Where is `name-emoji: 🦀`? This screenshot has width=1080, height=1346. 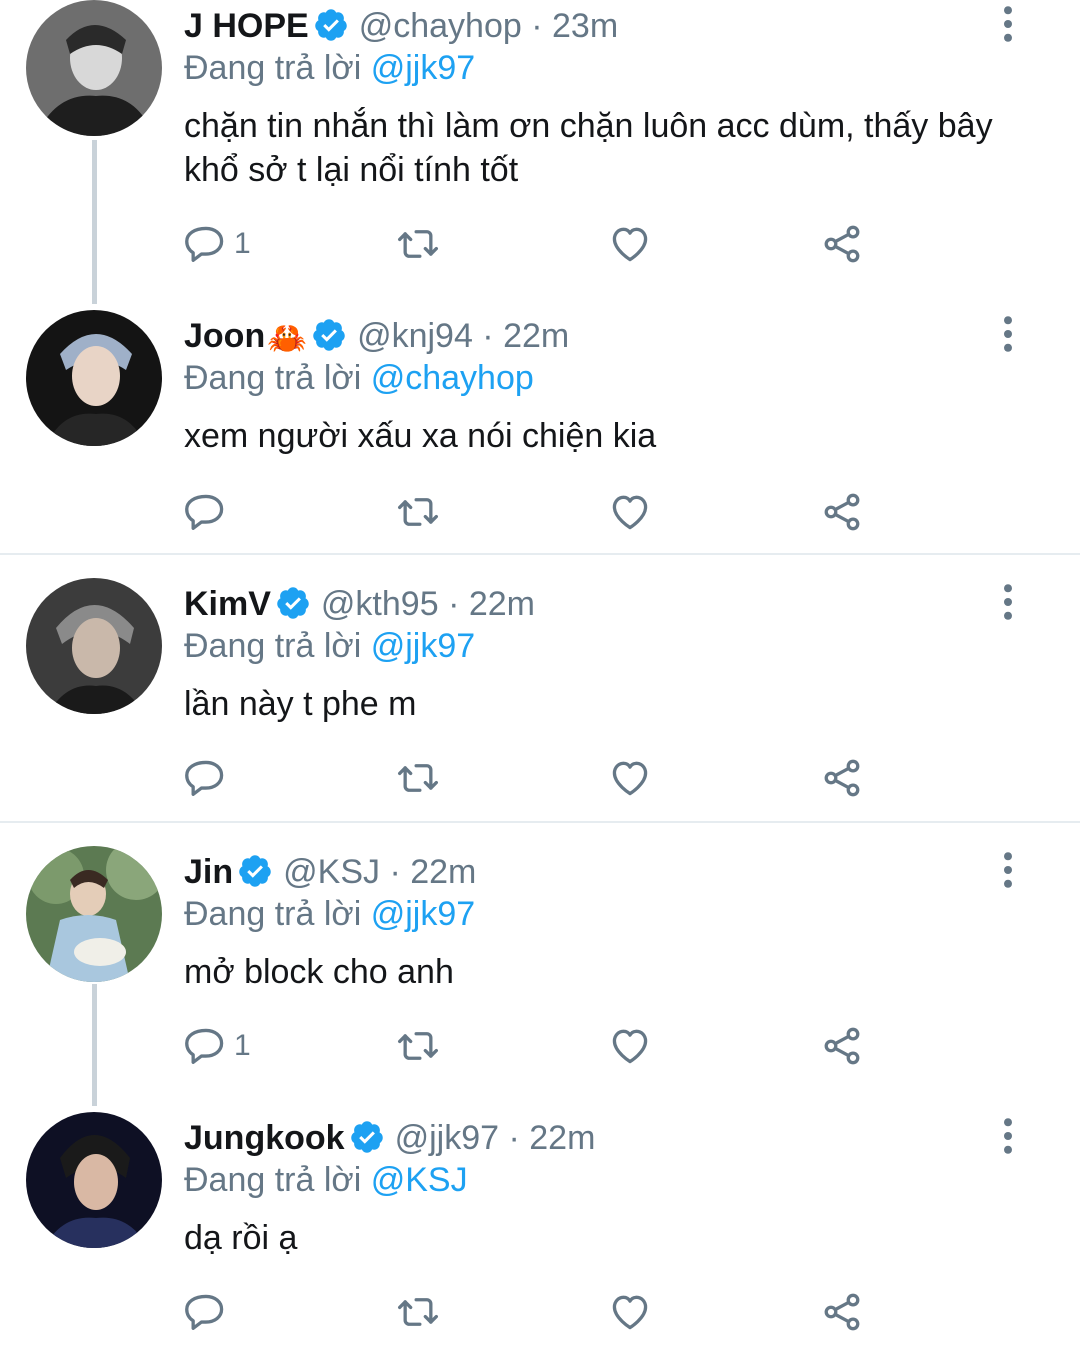
name-emoji: 🦀 is located at coordinates (287, 338).